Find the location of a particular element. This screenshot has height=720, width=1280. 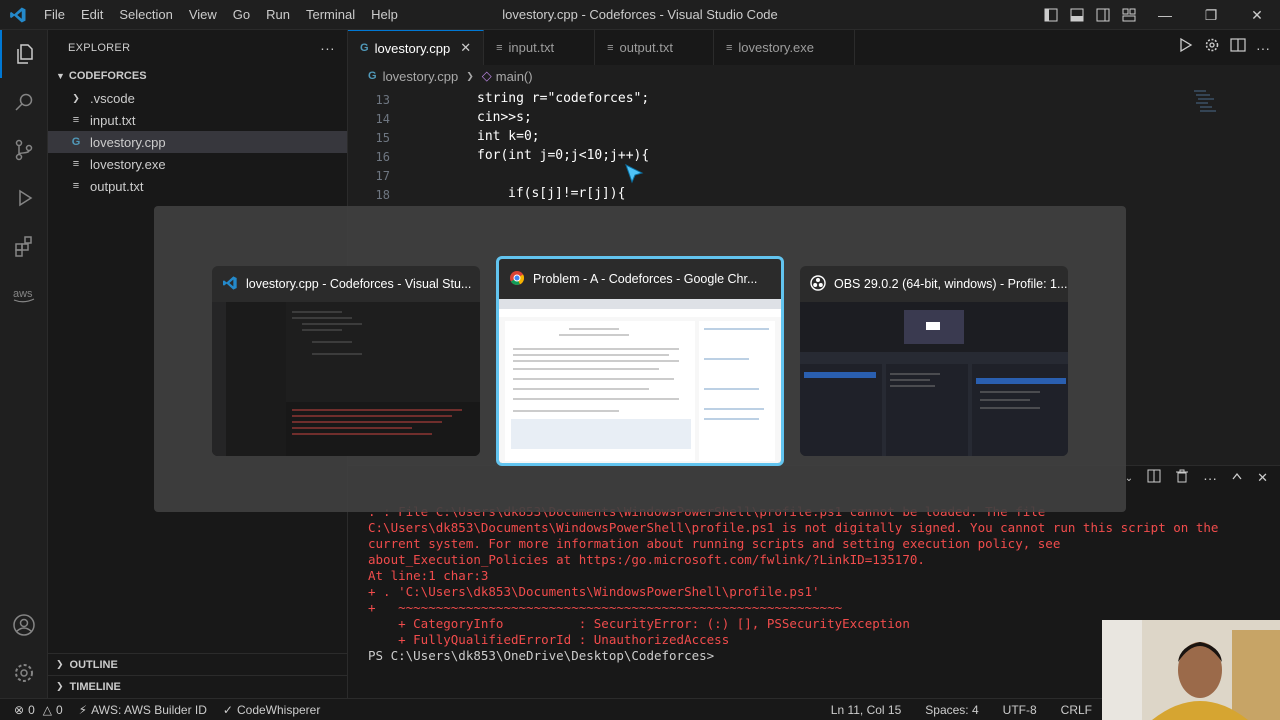

tree-item-label: output.txt is located at coordinates (117, 186).